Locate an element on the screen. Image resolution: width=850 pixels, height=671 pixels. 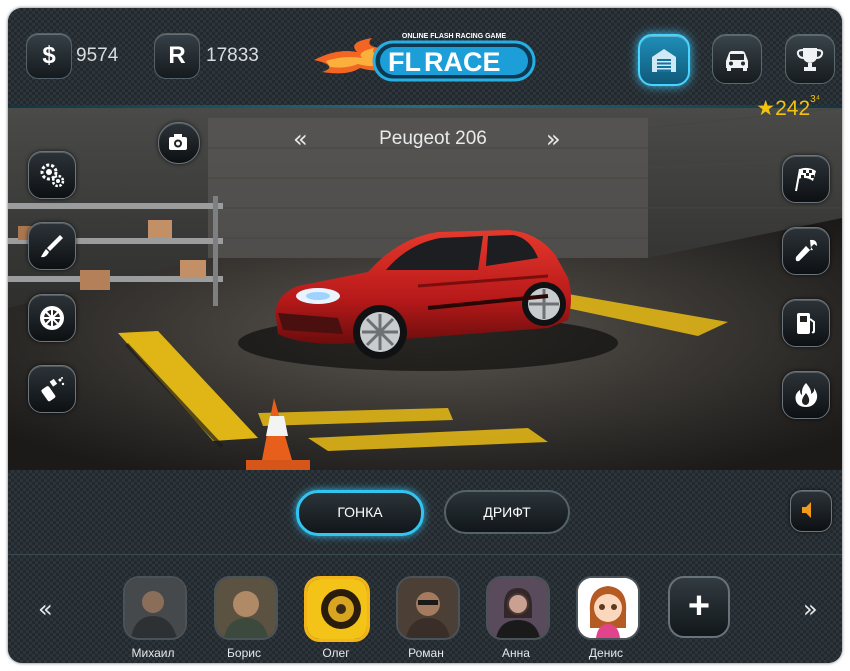
mode-bar is located at coordinates (425, 512).